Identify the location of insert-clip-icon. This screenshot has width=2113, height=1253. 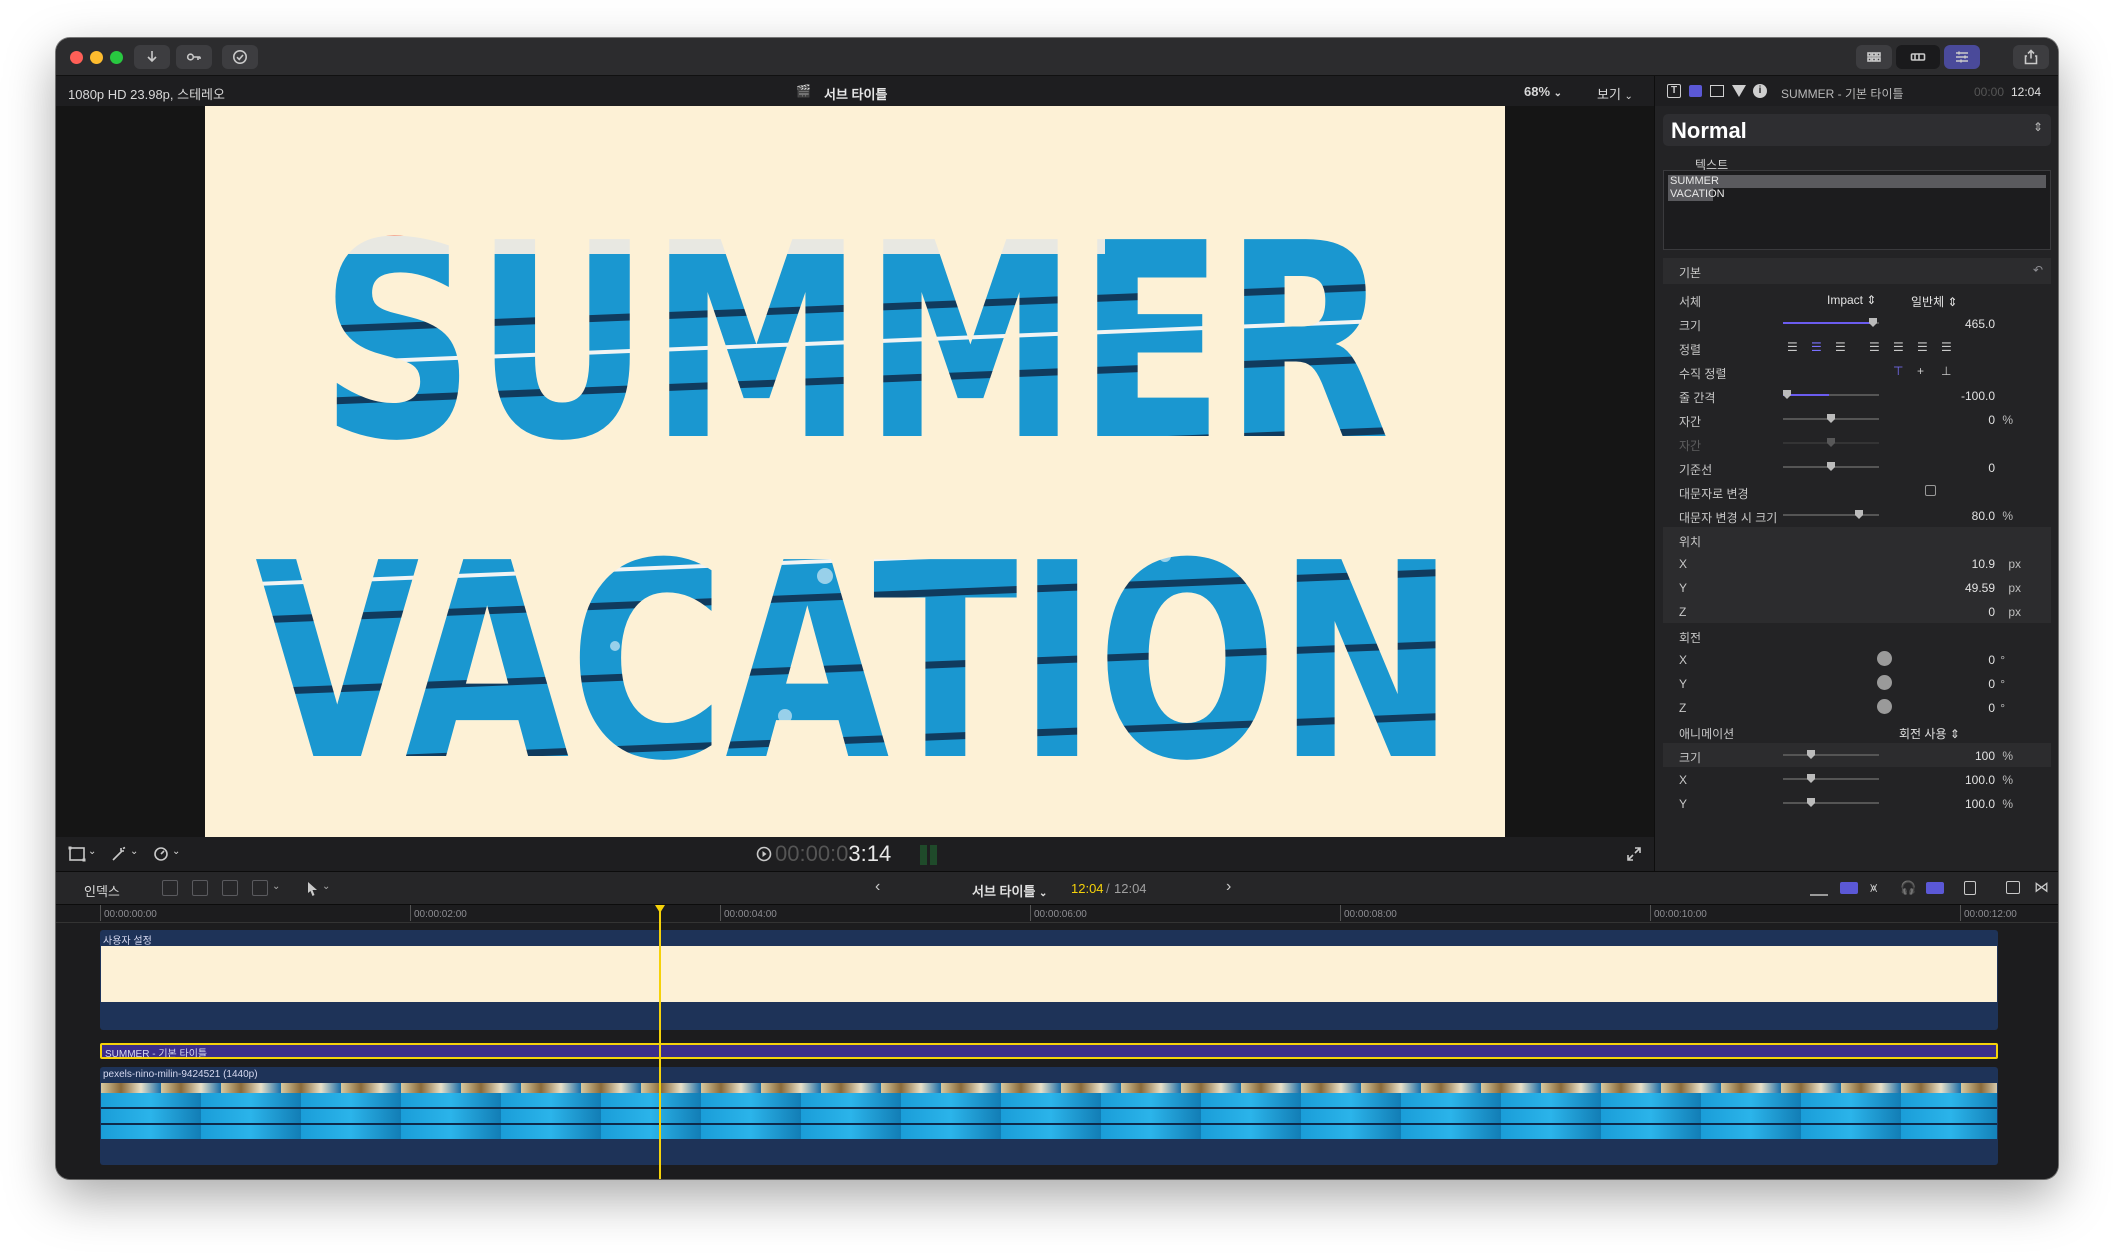
(200, 888).